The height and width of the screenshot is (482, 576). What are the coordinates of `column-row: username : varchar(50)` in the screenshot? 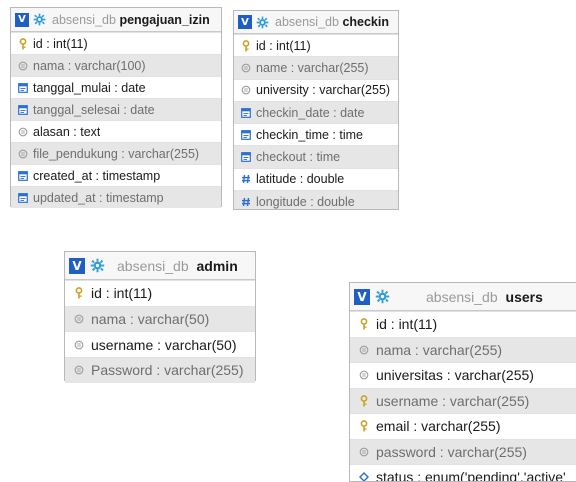 It's located at (160, 344).